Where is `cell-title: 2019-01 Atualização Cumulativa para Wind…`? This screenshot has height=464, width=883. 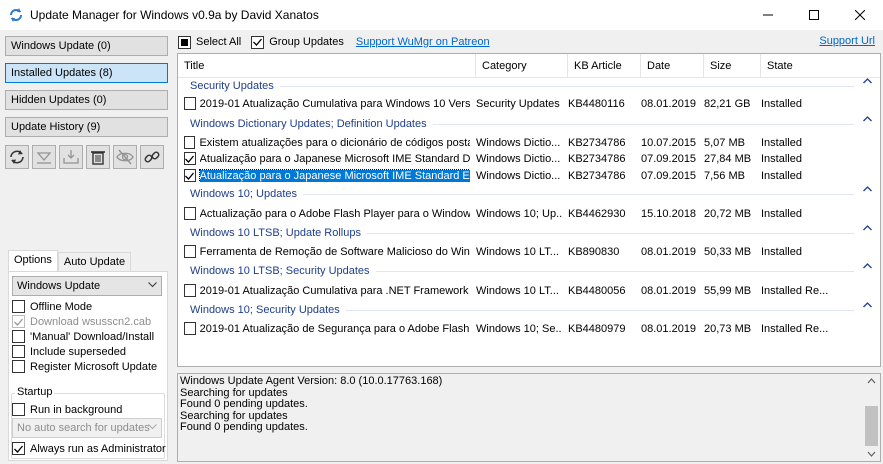 cell-title: 2019-01 Atualização Cumulativa para Wind… is located at coordinates (324, 103).